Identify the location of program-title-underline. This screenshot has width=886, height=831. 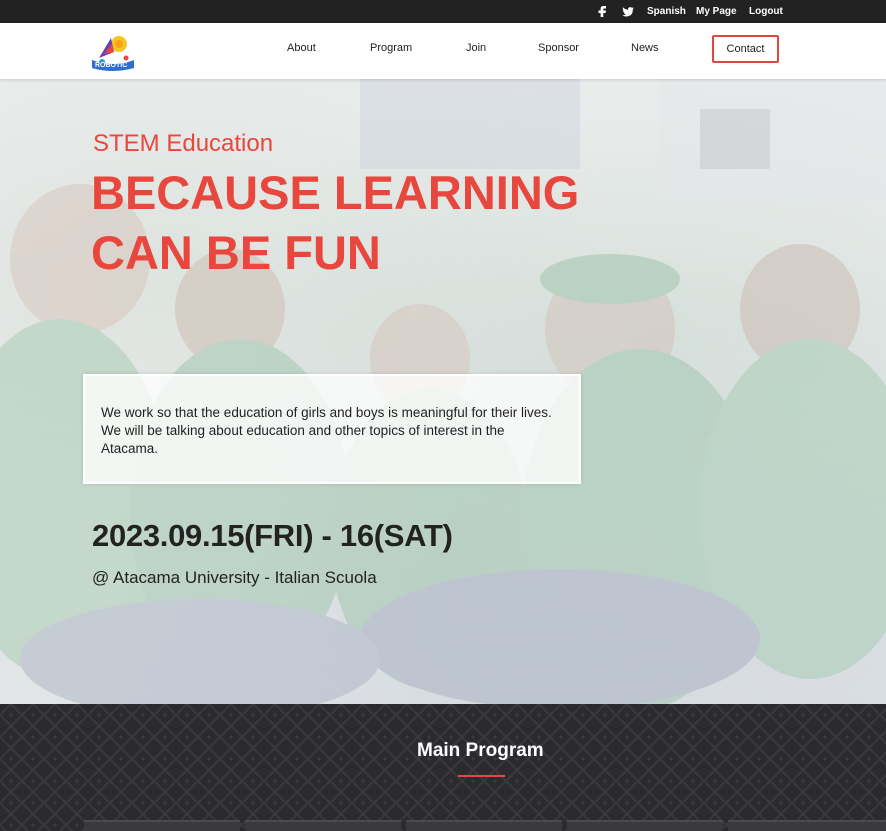
(481, 776).